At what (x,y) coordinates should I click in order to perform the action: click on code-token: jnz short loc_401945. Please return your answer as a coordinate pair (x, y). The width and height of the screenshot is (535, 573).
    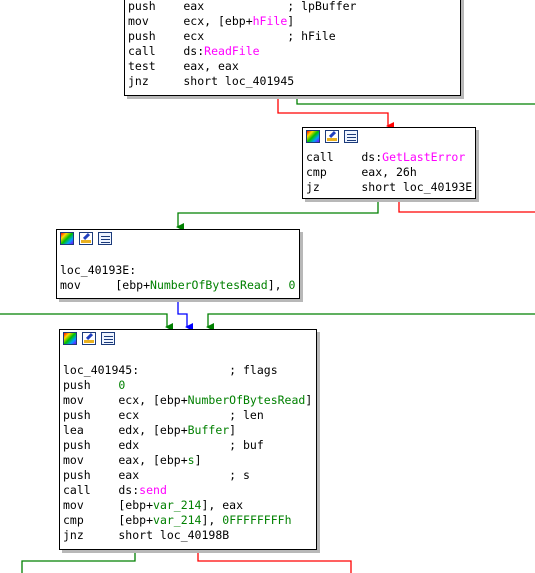
    Looking at the image, I should click on (211, 81).